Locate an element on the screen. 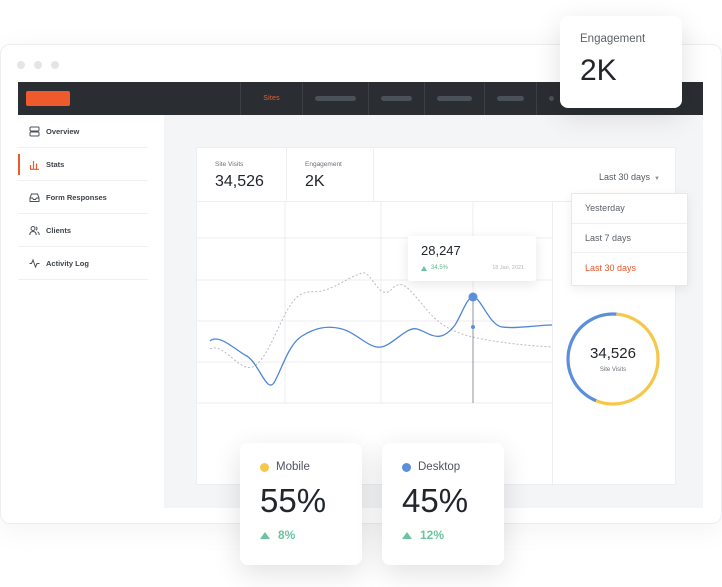 The height and width of the screenshot is (587, 722). tooltip-value: 28,247 is located at coordinates (441, 250).